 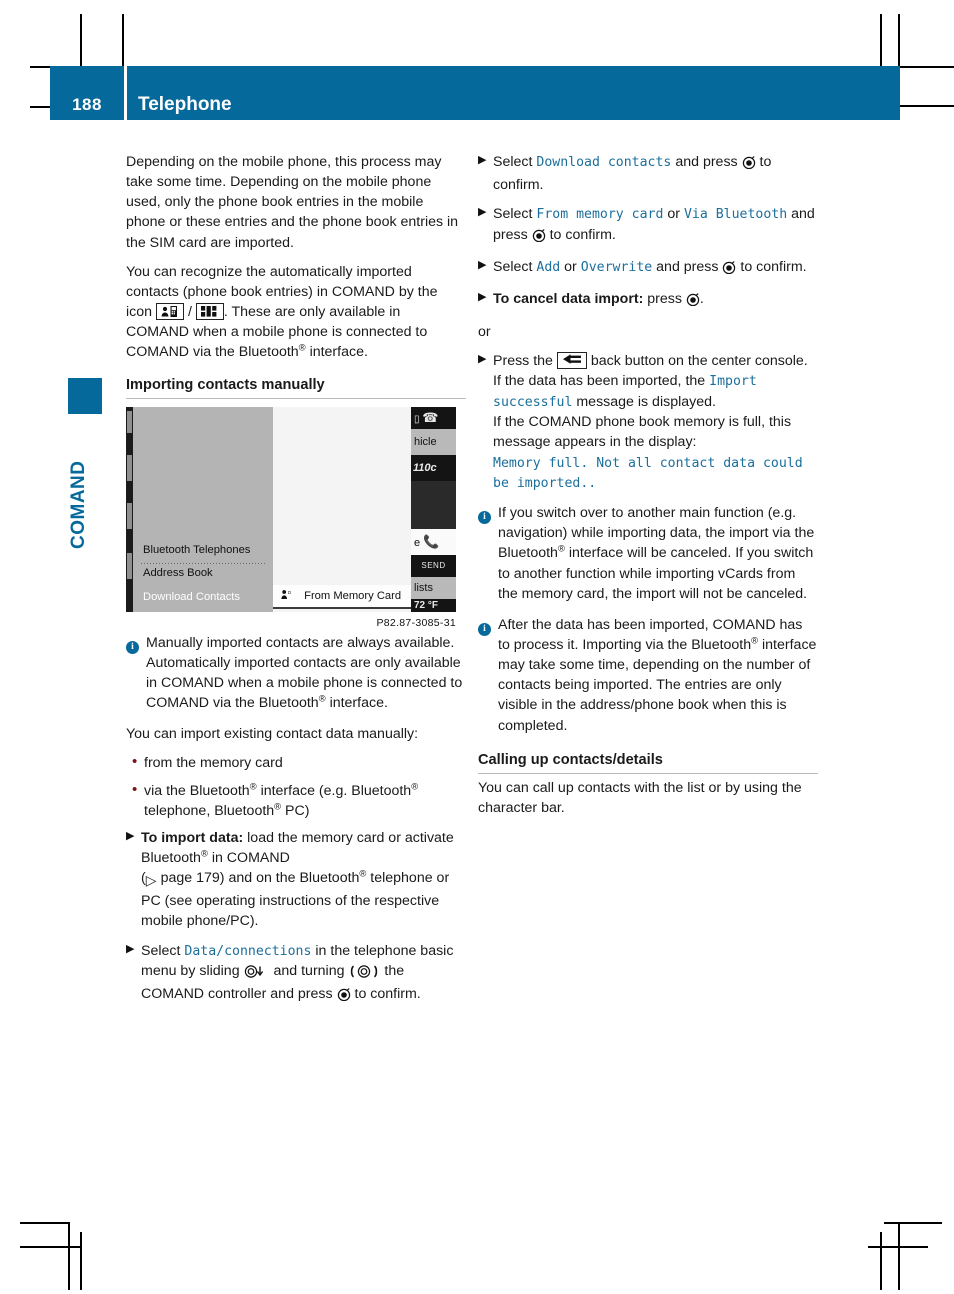 I want to click on comand-status-strip: ▯ ☎ hicle 110c e 📞 SEND lists 72 °F, so click(x=433, y=509).